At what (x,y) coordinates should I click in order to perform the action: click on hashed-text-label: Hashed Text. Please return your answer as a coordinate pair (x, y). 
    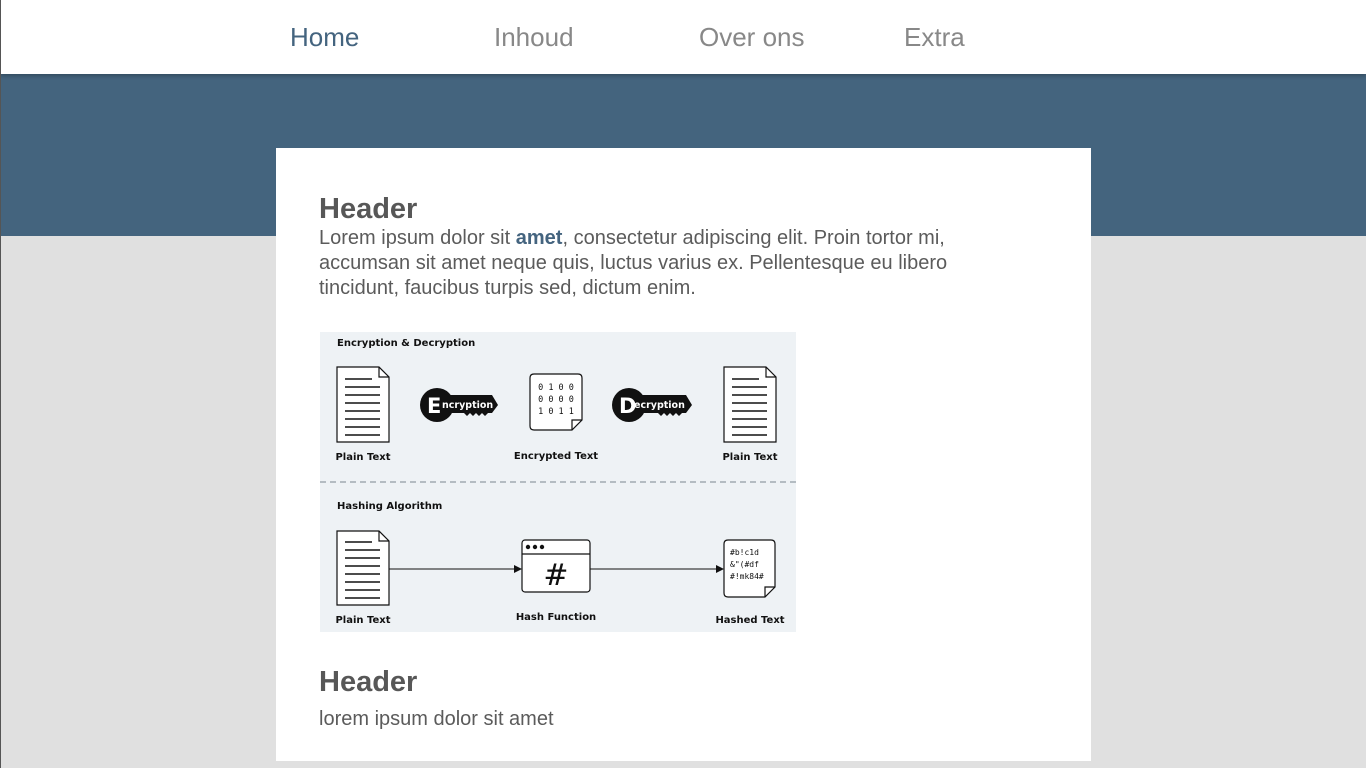
    Looking at the image, I should click on (749, 620).